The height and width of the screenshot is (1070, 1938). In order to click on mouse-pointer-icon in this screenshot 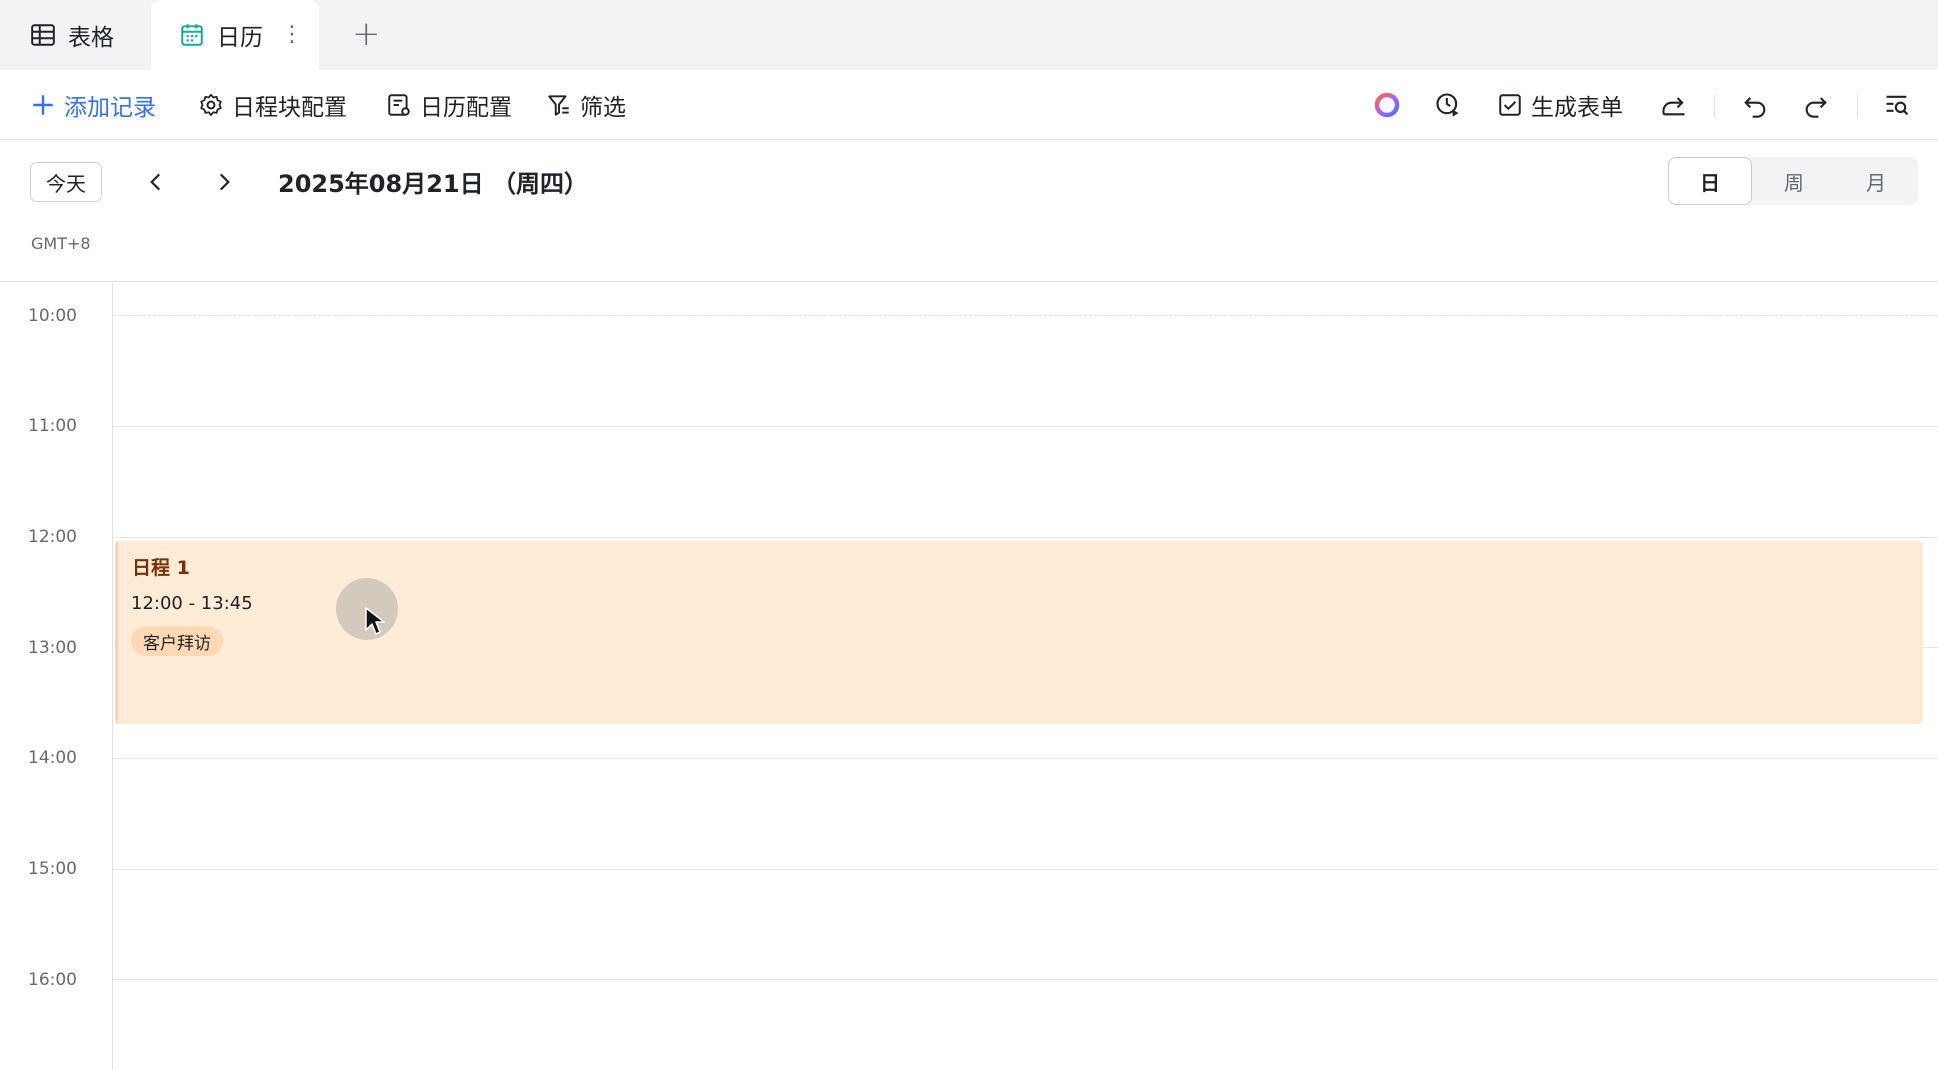, I will do `click(375, 621)`.